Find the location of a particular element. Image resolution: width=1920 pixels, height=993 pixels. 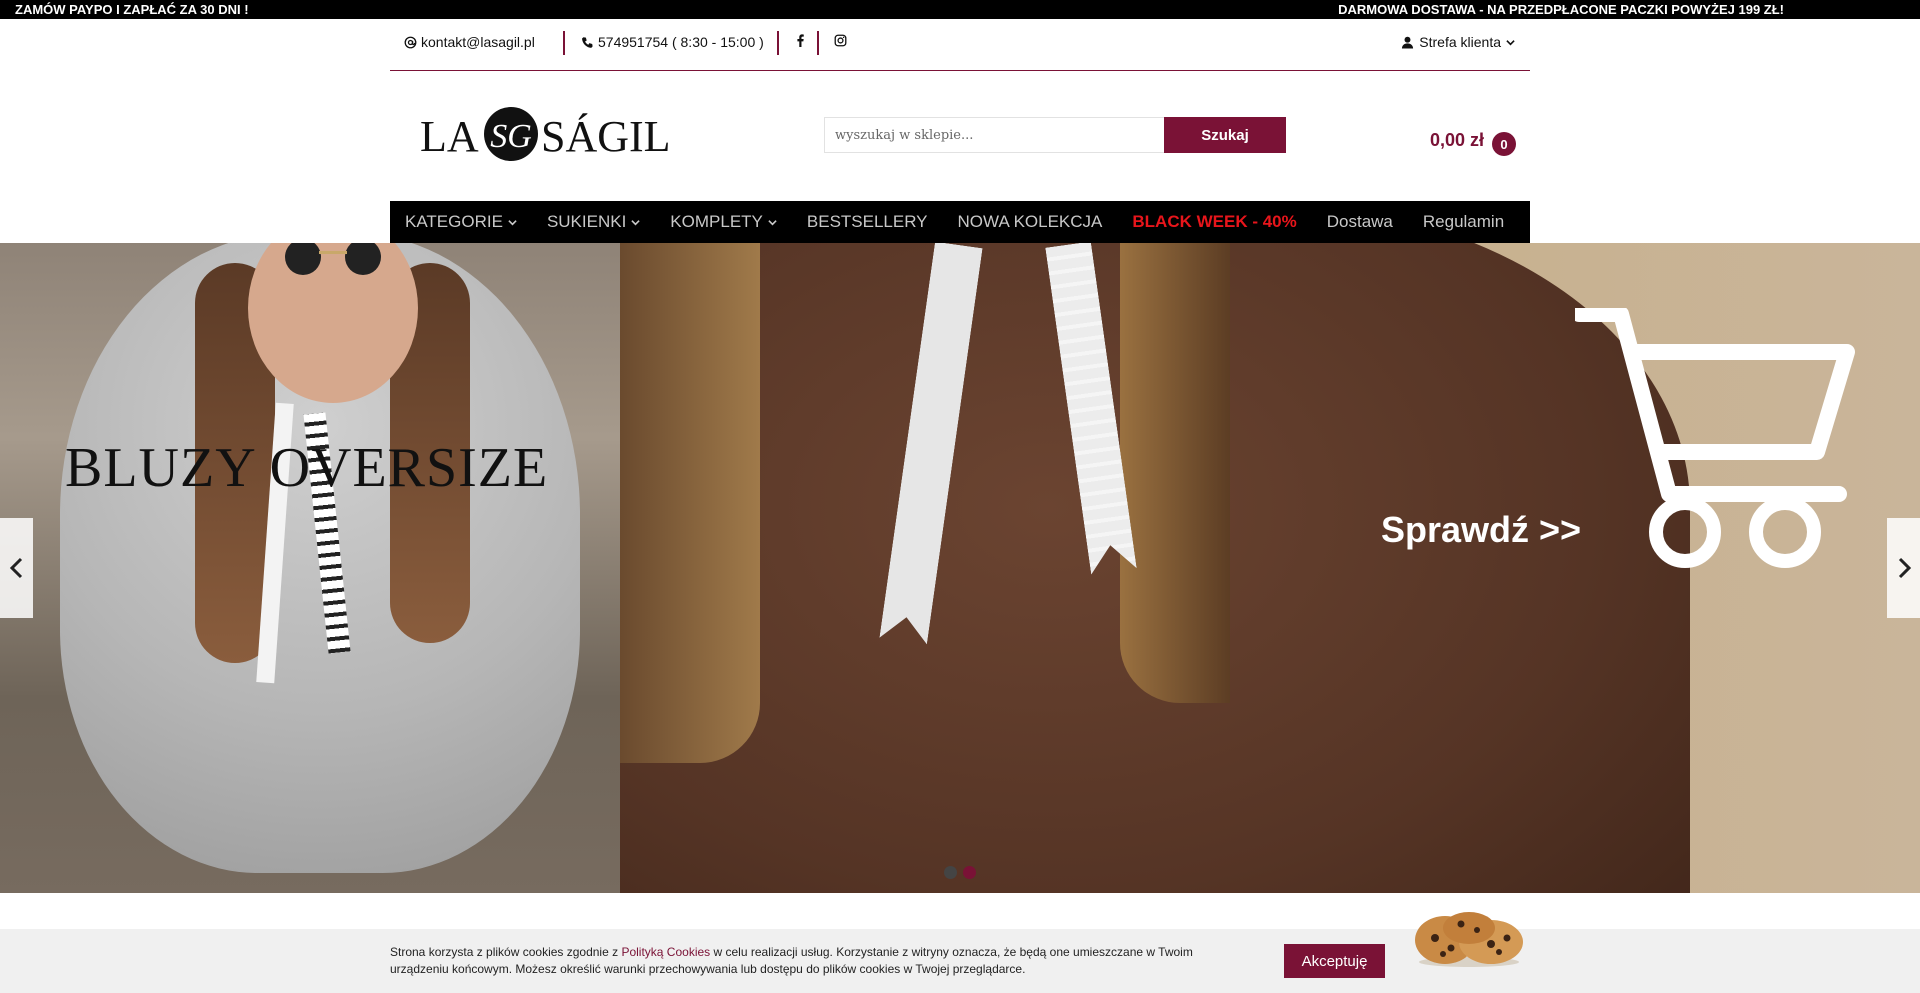

client-zone-label: Strefa klienta is located at coordinates (1460, 42).